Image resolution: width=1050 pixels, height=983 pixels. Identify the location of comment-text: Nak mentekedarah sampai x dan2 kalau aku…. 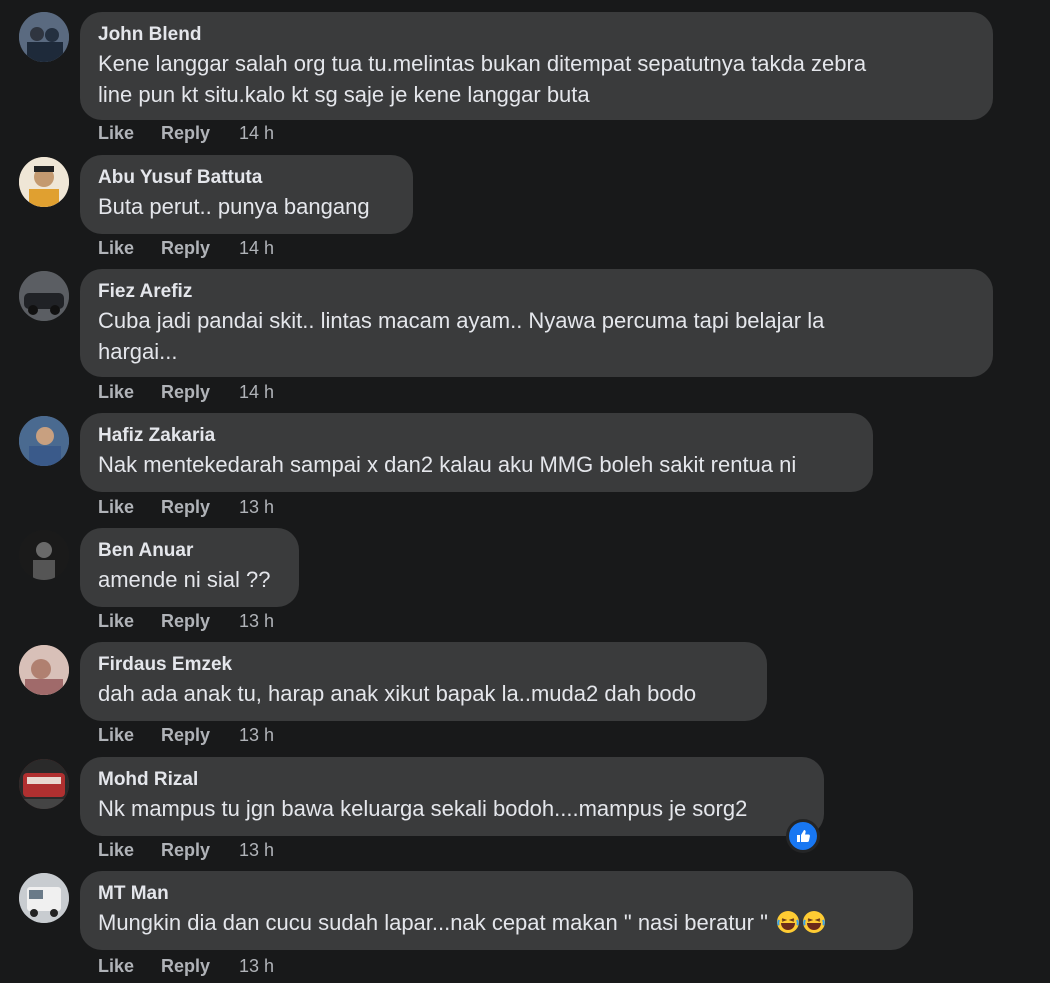
(447, 464).